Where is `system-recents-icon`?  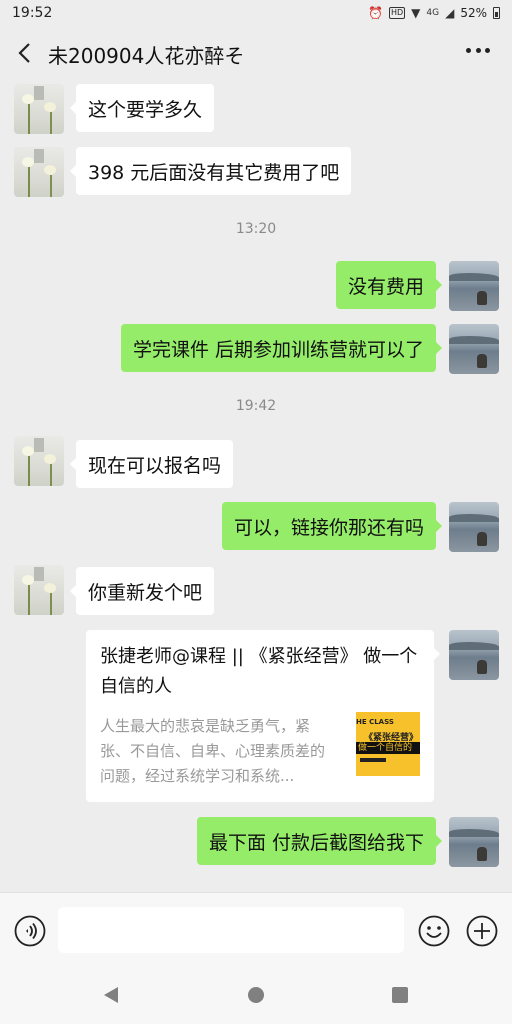
system-recents-icon is located at coordinates (400, 995).